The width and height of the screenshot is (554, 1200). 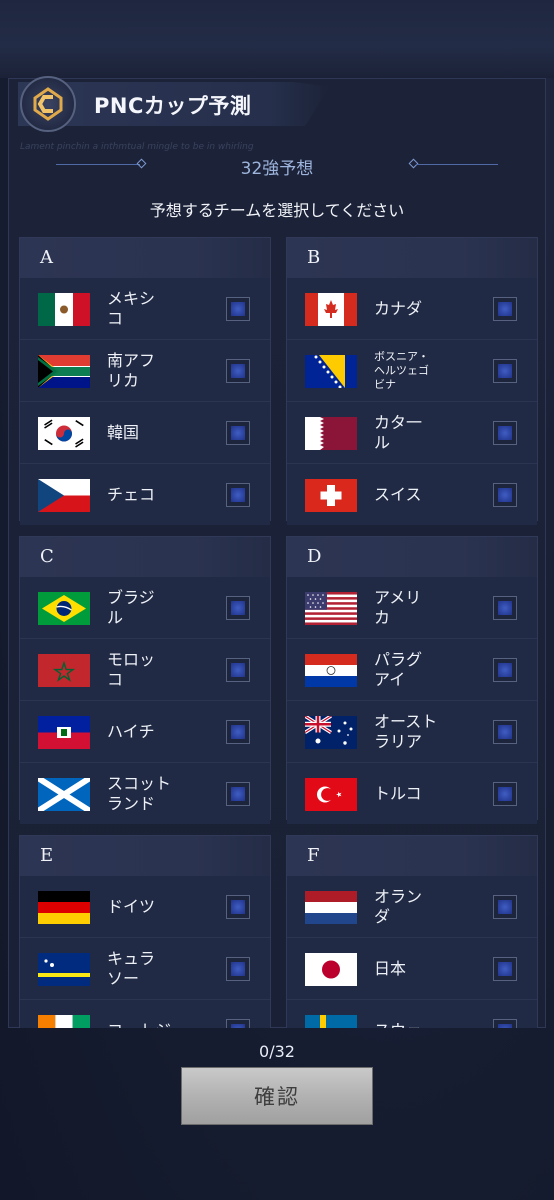 I want to click on team-name: モロッコ, so click(x=131, y=669).